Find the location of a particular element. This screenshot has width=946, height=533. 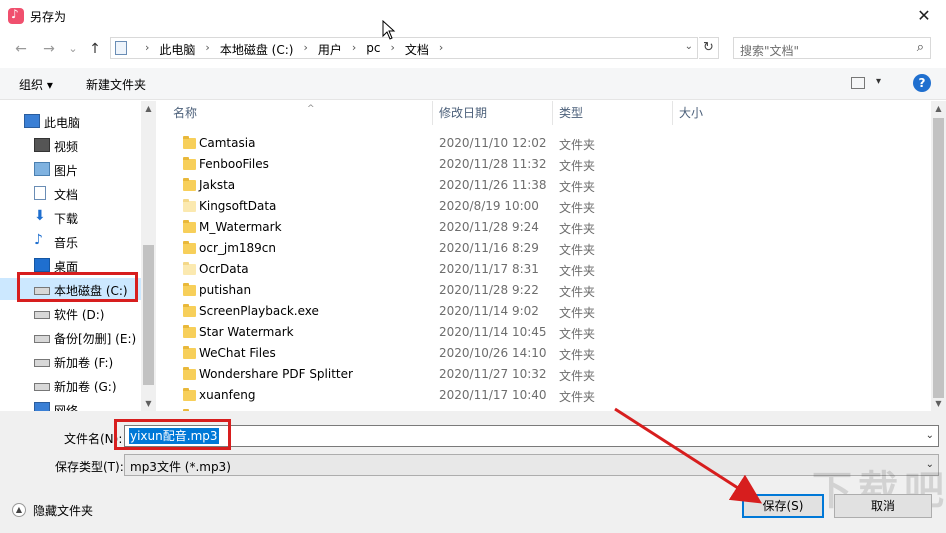

address-bar: › 此电脑 › 本地磁盘 (C:) › 用户 › pc › 文档 › ⌄ is located at coordinates (404, 48).